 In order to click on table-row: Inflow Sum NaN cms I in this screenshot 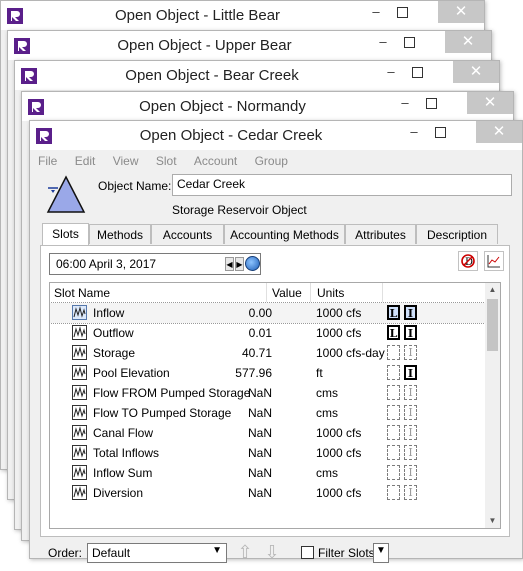, I will do `click(267, 473)`.